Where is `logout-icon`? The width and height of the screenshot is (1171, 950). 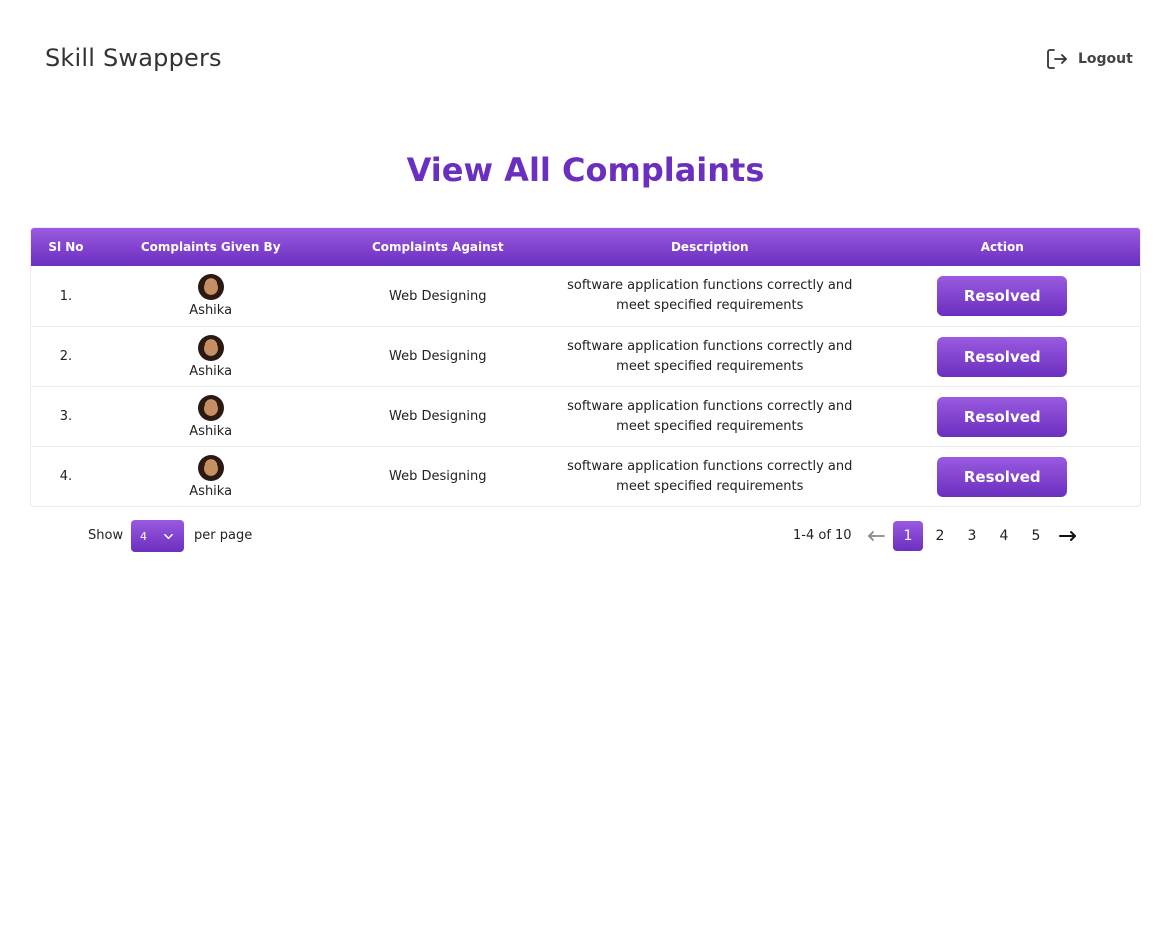
logout-icon is located at coordinates (1057, 59).